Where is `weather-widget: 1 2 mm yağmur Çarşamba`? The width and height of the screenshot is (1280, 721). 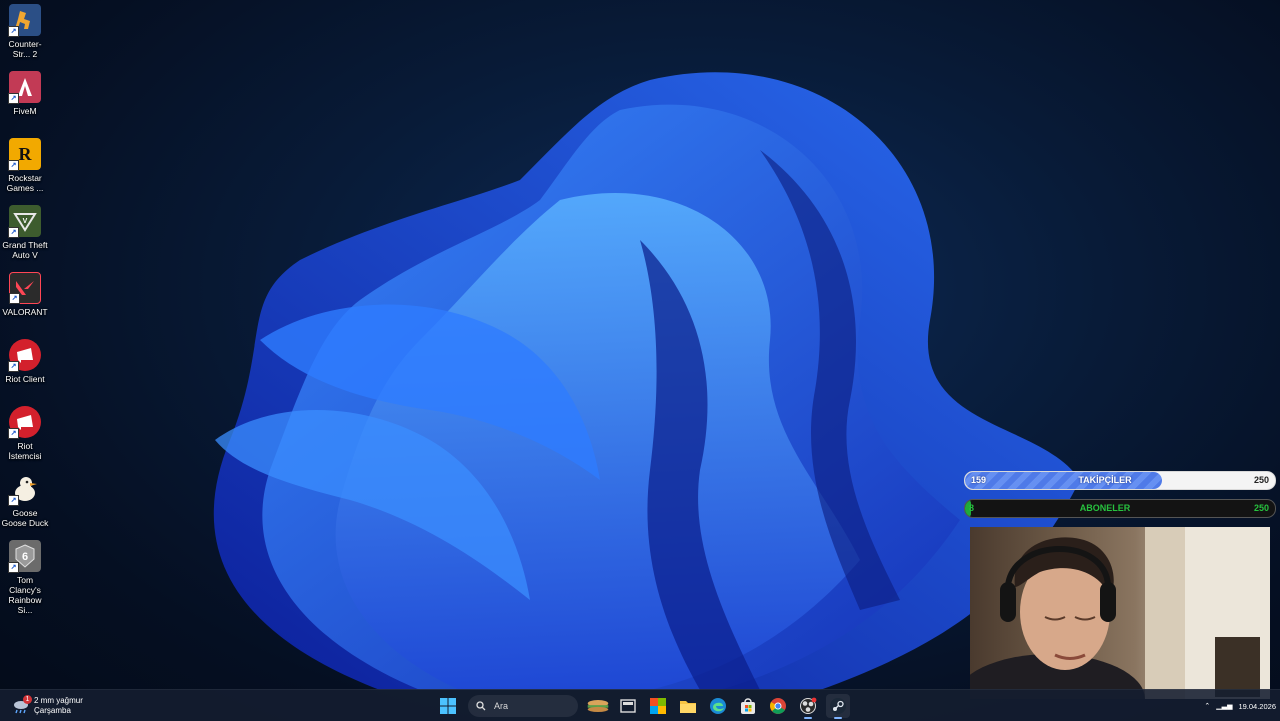 weather-widget: 1 2 mm yağmur Çarşamba is located at coordinates (47, 706).